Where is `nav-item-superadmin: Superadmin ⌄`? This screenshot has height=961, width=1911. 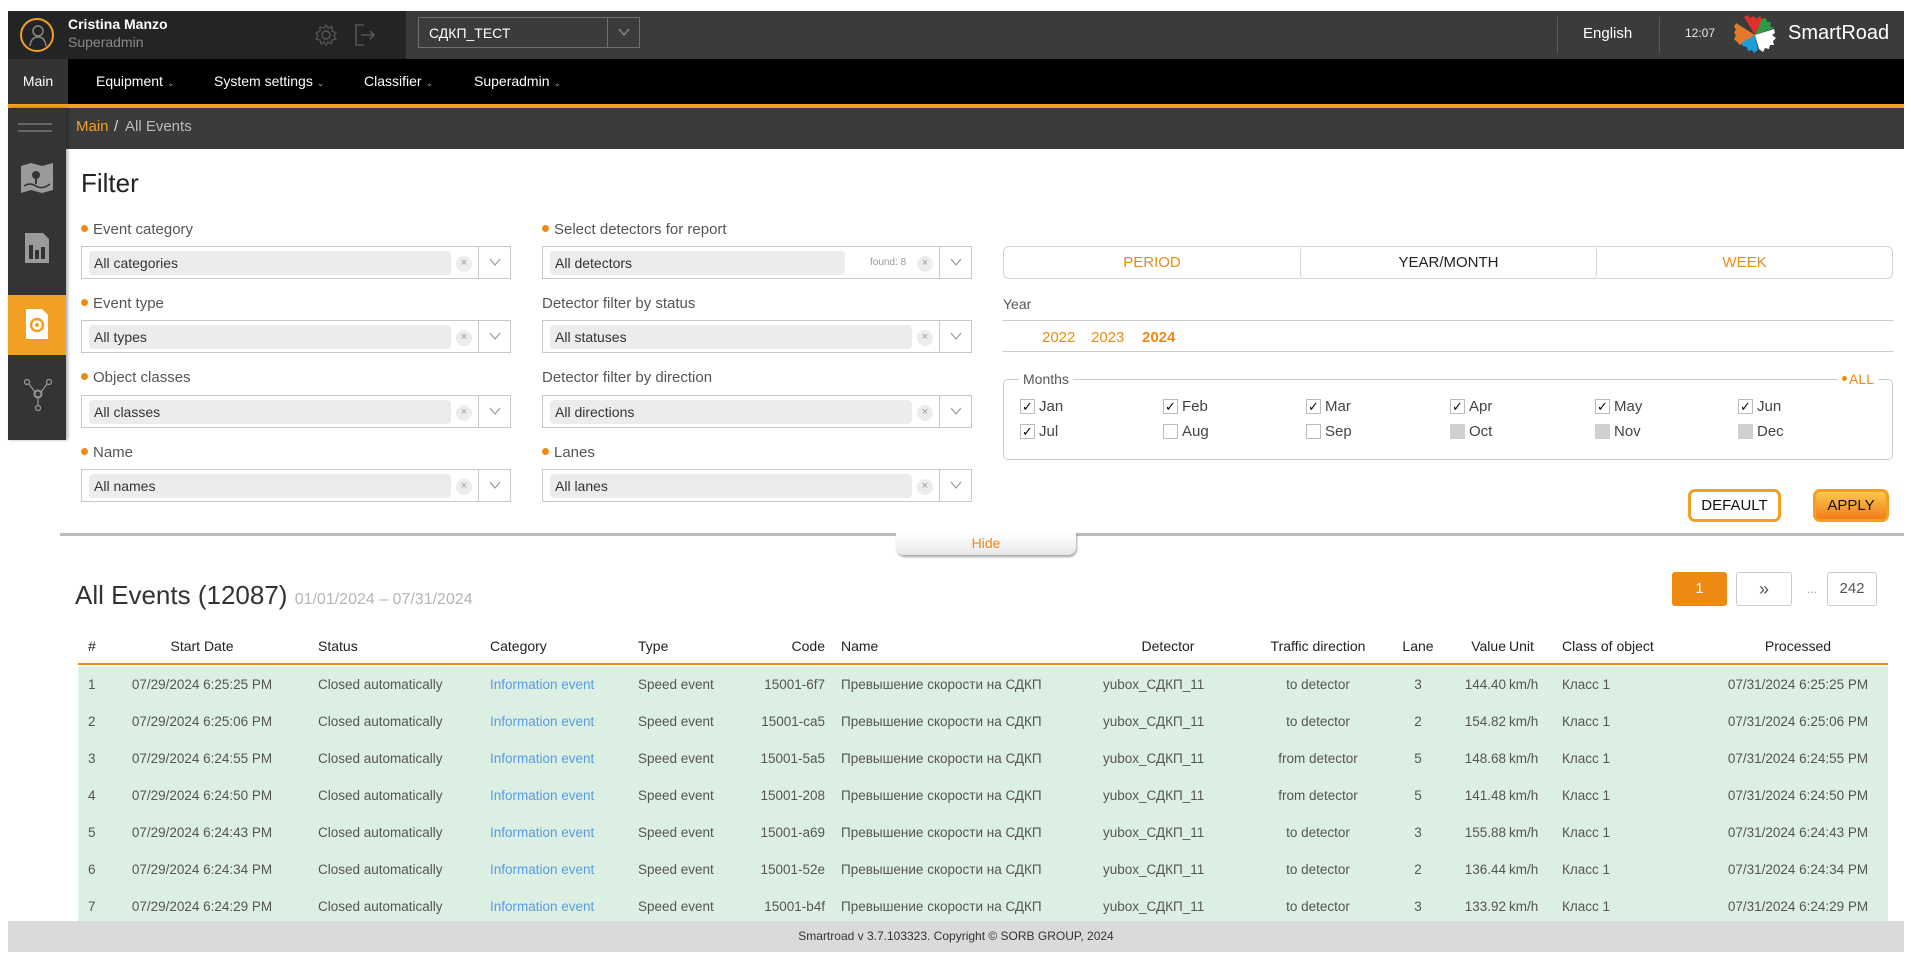 nav-item-superadmin: Superadmin ⌄ is located at coordinates (517, 81).